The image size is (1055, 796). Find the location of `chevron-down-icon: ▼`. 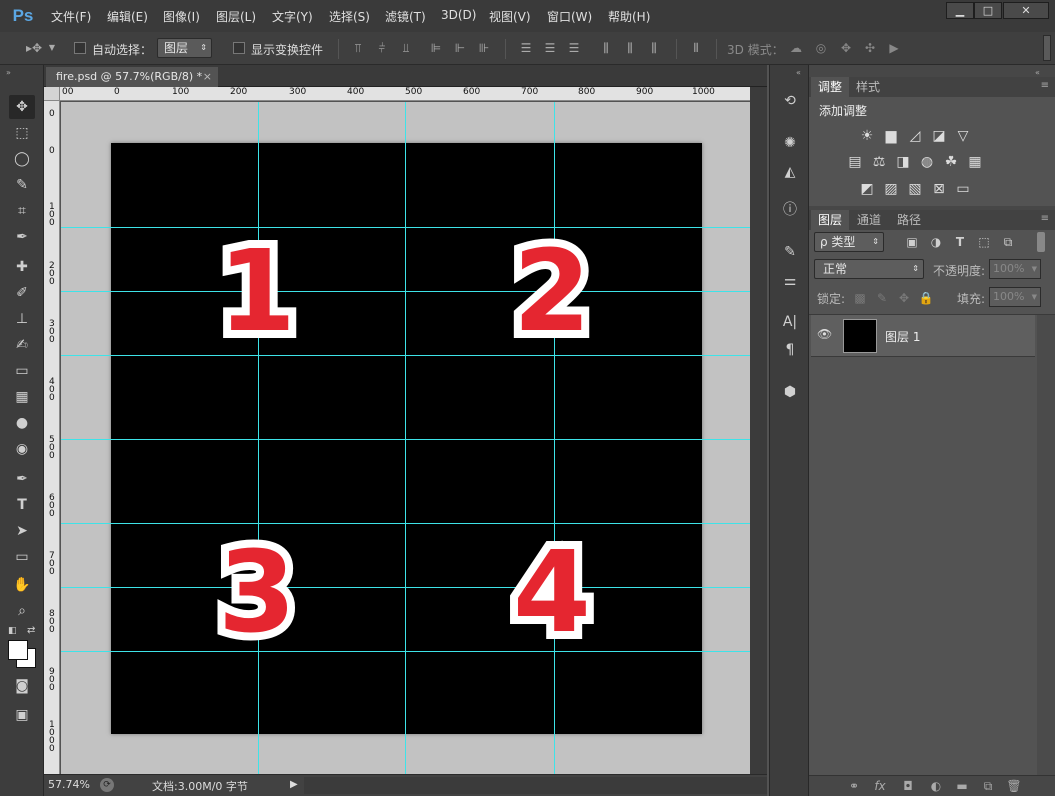

chevron-down-icon: ▼ is located at coordinates (52, 48).